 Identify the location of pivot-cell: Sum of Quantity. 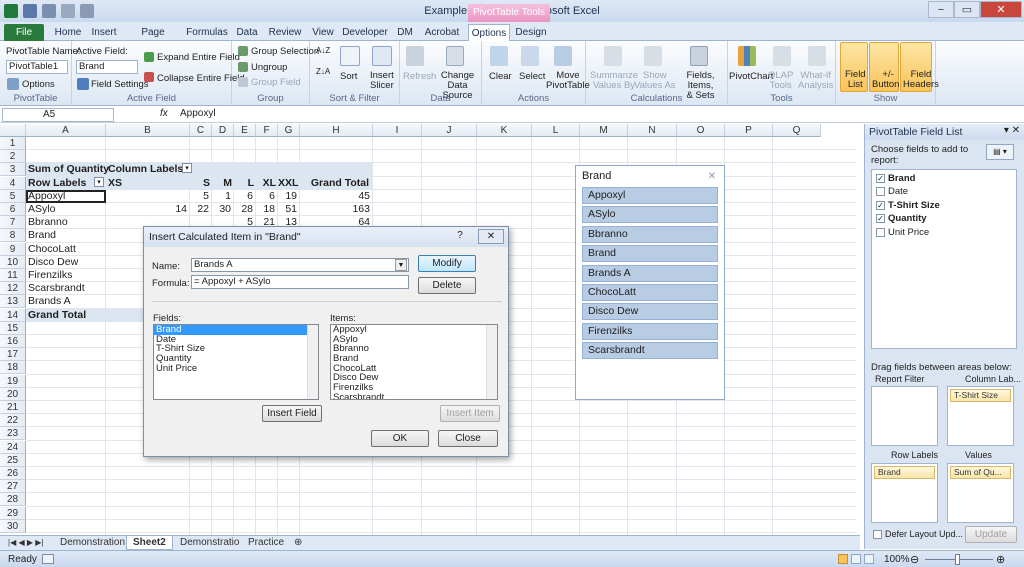
(68, 169).